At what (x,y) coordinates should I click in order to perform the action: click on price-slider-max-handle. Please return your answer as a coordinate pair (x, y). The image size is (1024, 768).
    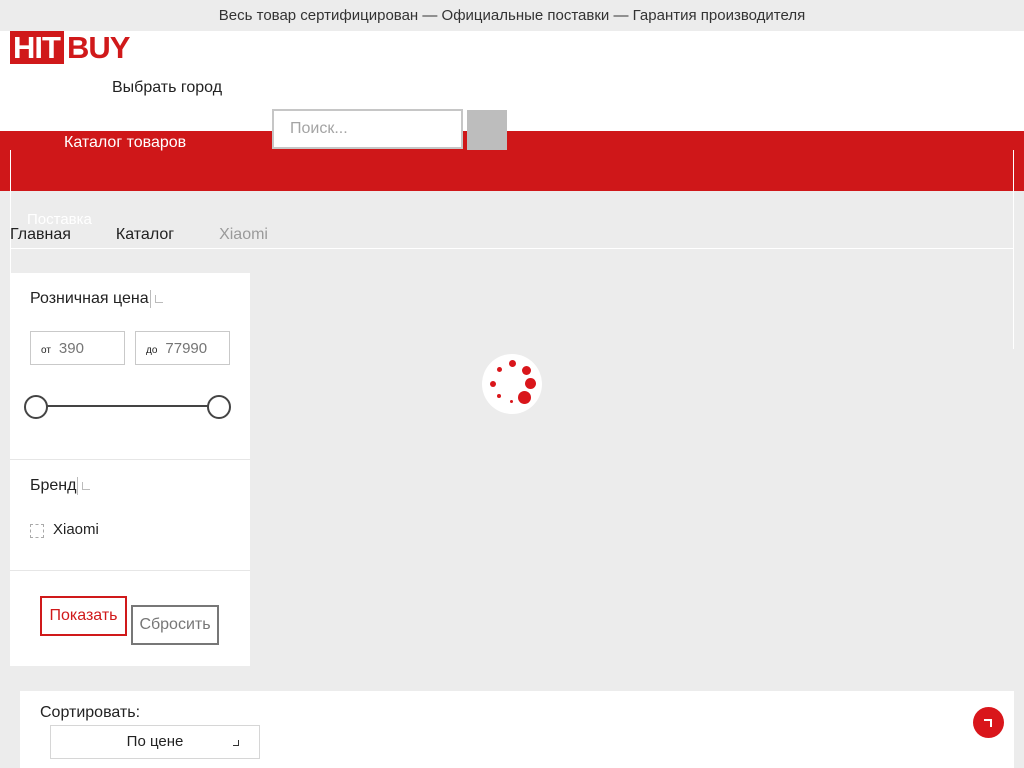
    Looking at the image, I should click on (219, 407).